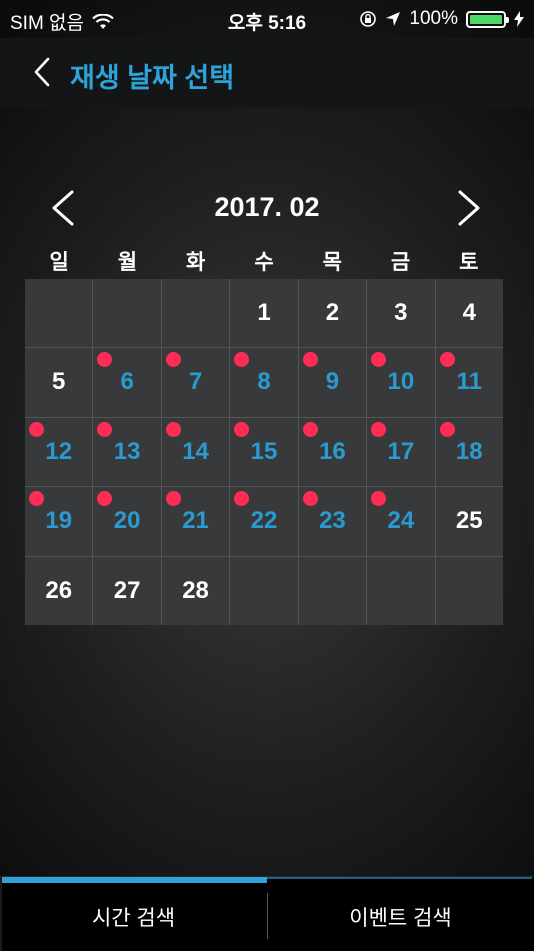 Image resolution: width=534 pixels, height=951 pixels. I want to click on calendar-day-cell: 17, so click(401, 452).